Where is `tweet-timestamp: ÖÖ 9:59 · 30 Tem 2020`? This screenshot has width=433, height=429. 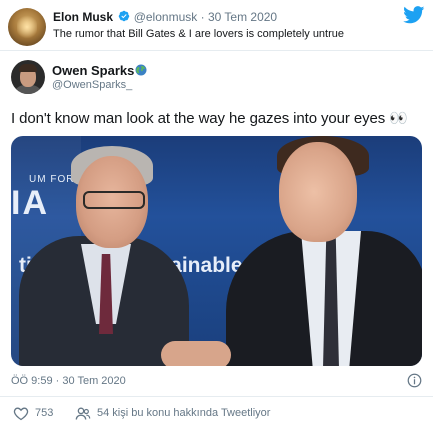 tweet-timestamp: ÖÖ 9:59 · 30 Tem 2020 is located at coordinates (68, 381).